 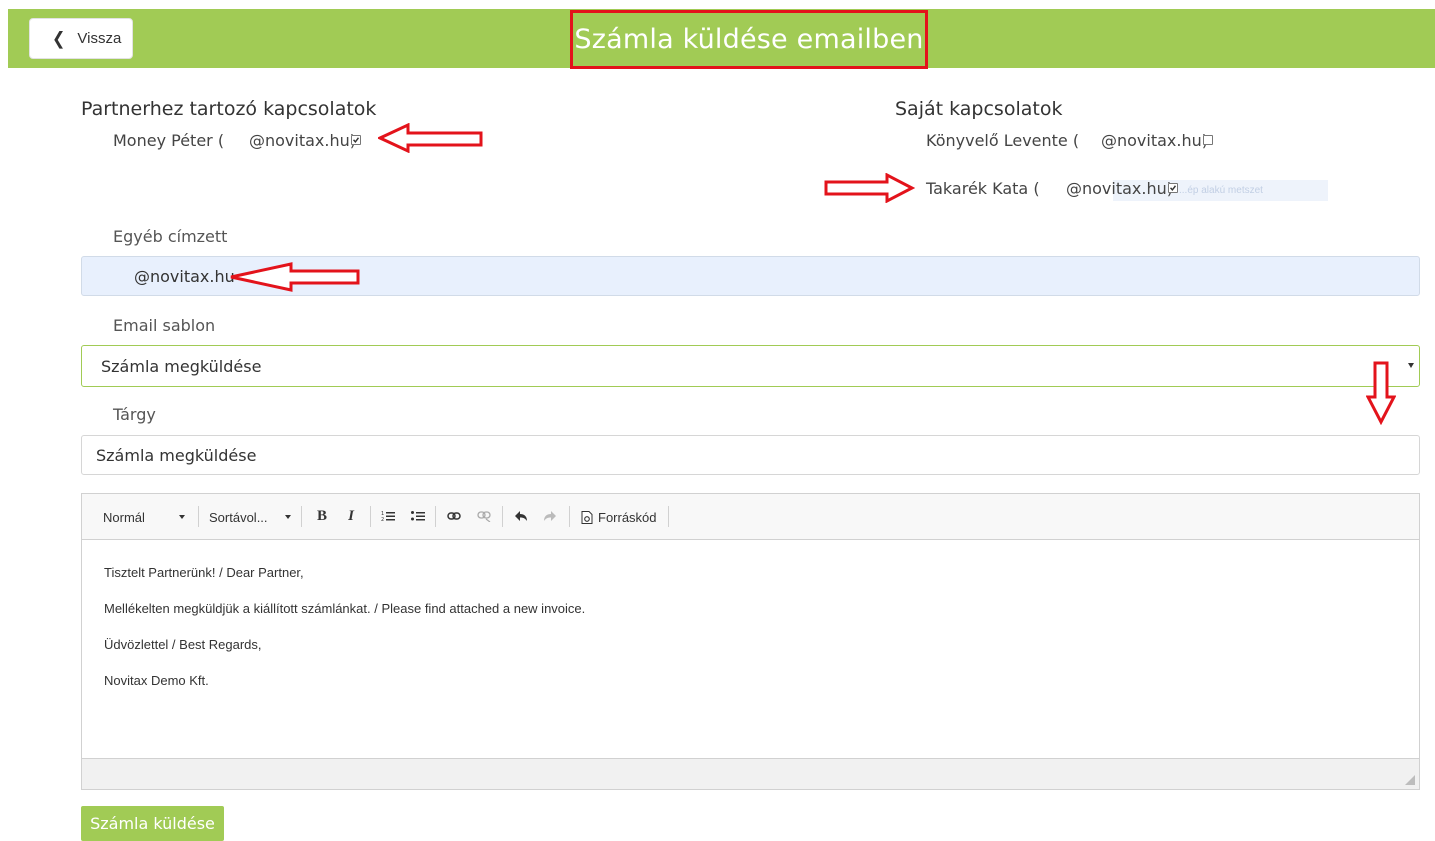 I want to click on format-dropdown: Normál, so click(x=124, y=517).